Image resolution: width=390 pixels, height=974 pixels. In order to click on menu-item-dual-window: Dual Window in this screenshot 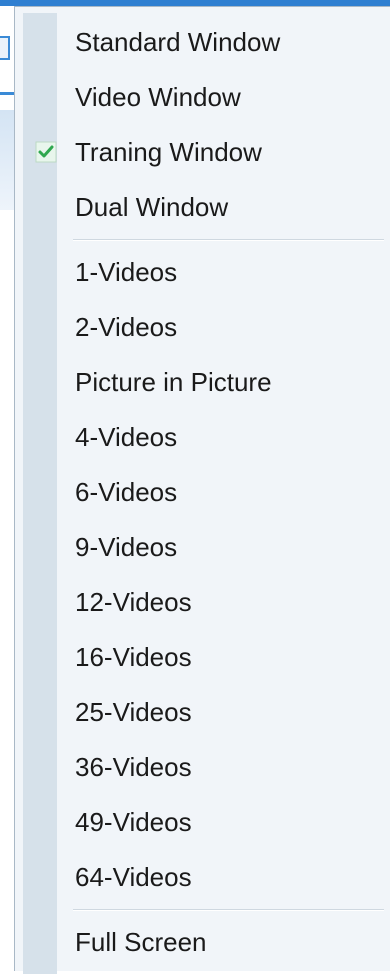, I will do `click(202, 207)`.